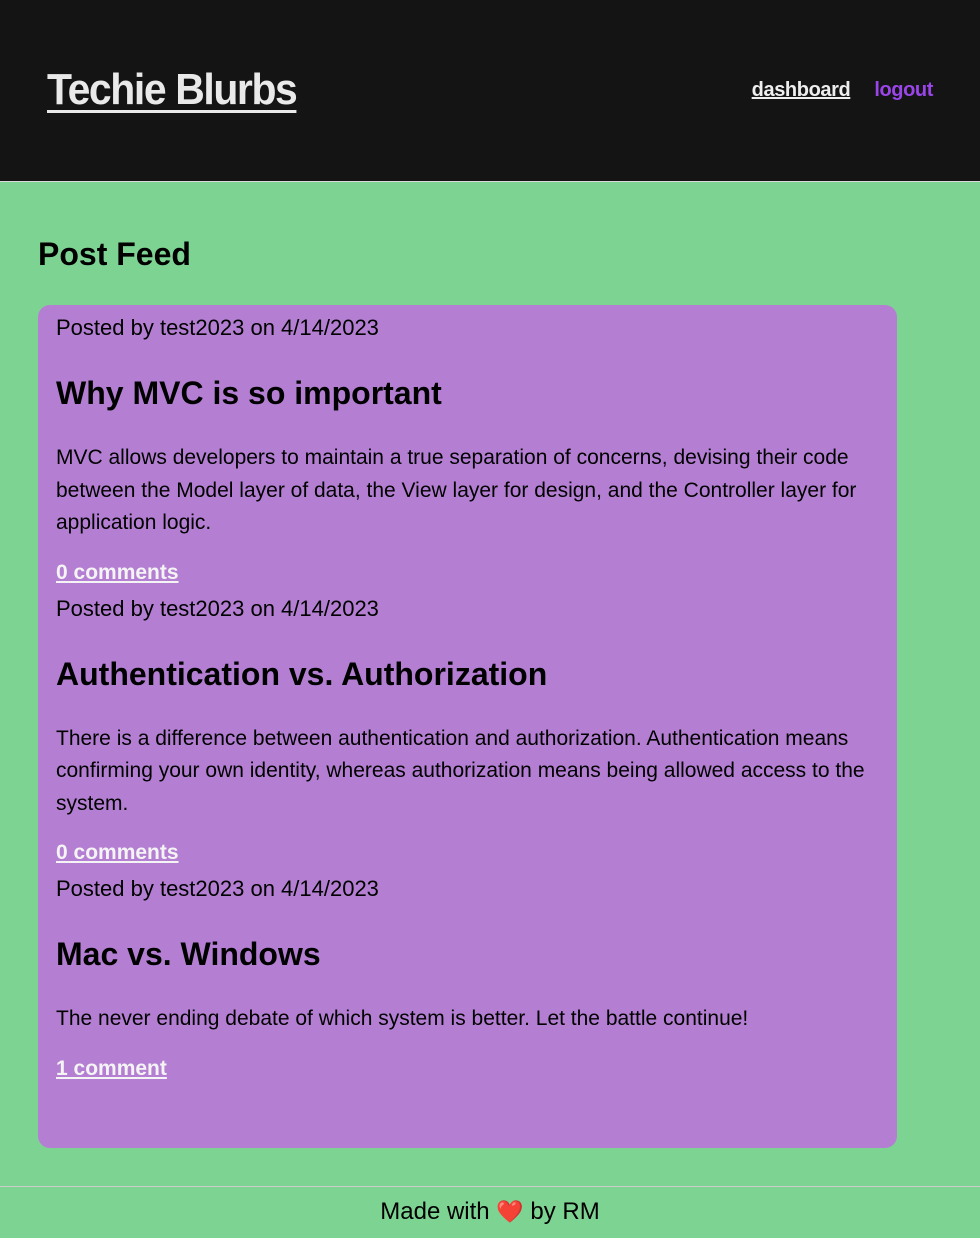 This screenshot has width=980, height=1238. I want to click on site-footer: Made with ❤️ by RM, so click(490, 1212).